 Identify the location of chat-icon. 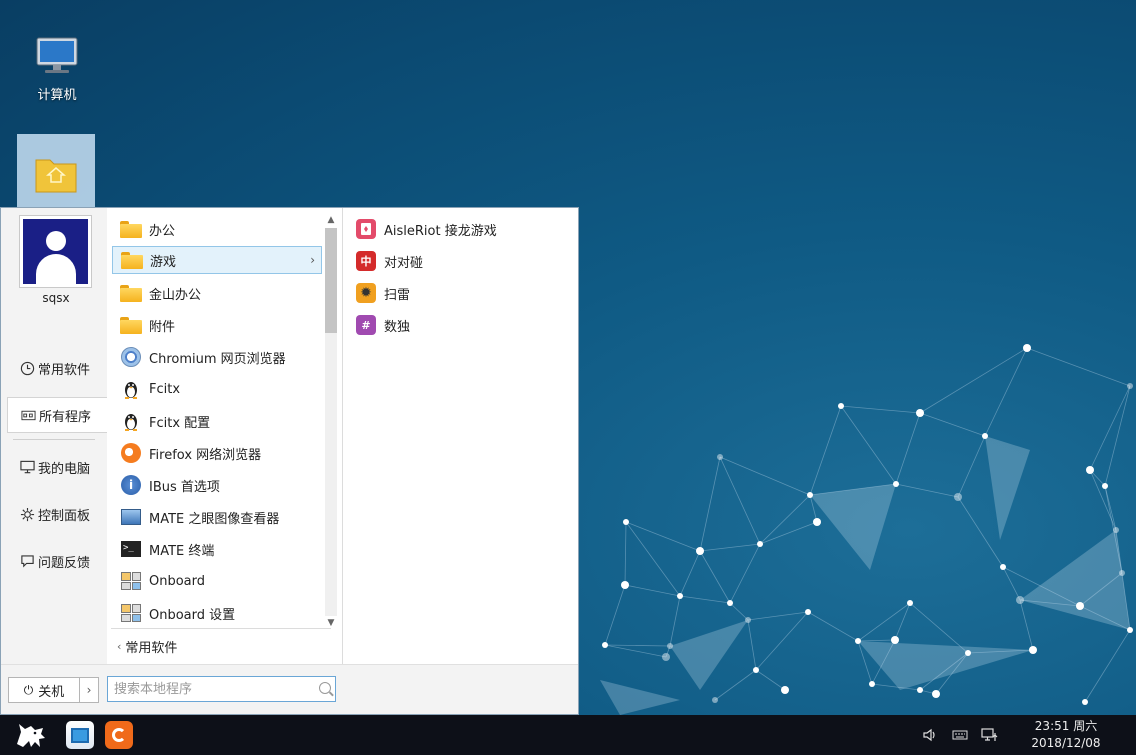
(27, 561).